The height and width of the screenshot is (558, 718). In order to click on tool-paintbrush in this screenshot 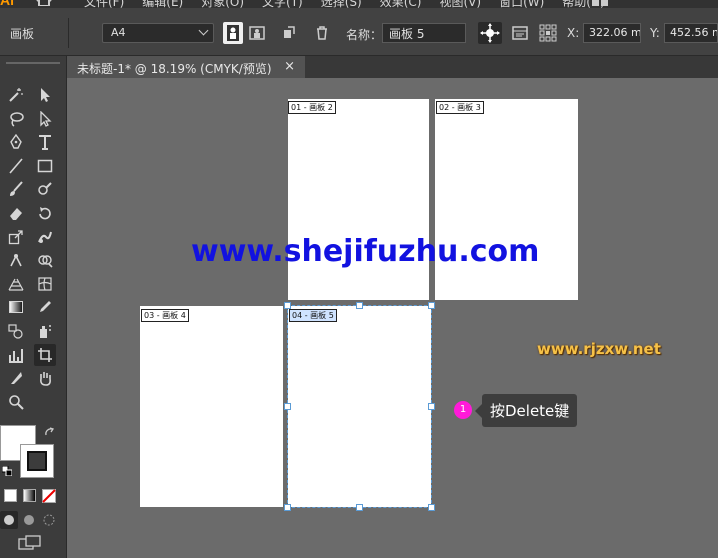, I will do `click(16, 189)`.